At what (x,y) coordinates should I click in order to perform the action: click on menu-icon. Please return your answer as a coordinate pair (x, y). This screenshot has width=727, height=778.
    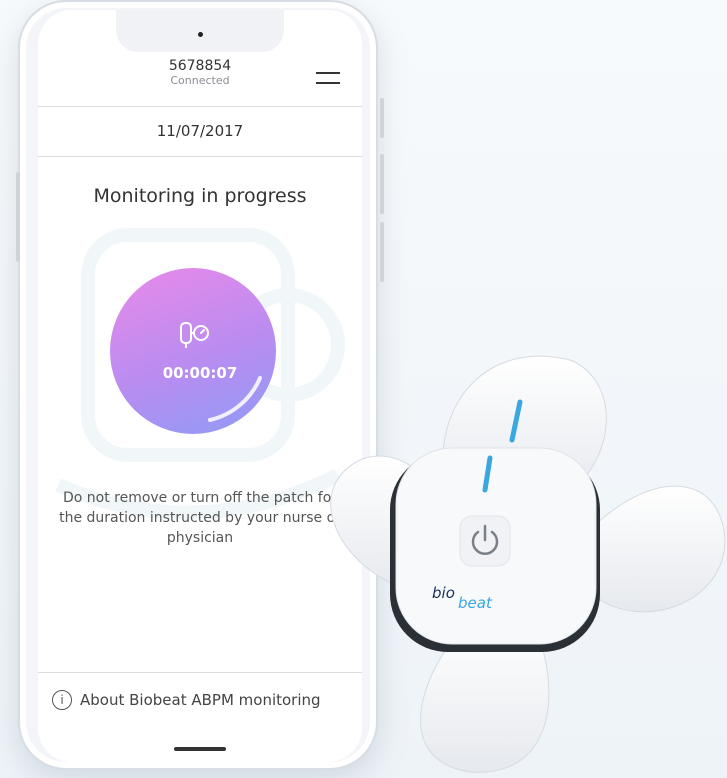
    Looking at the image, I should click on (328, 79).